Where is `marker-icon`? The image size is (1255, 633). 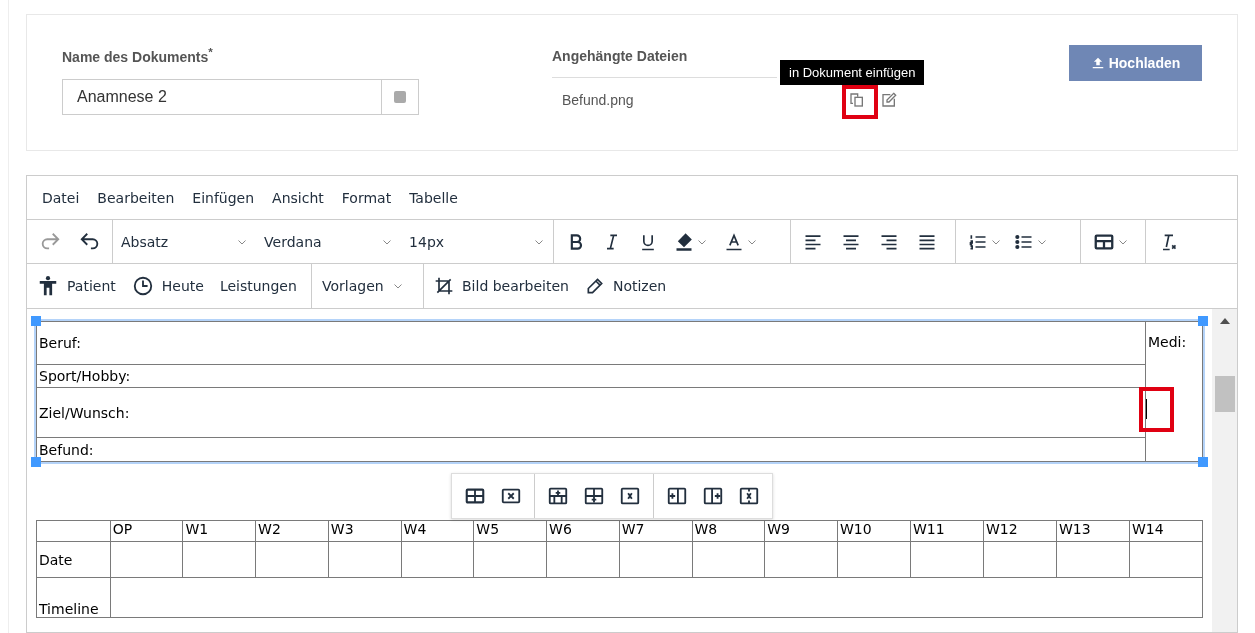 marker-icon is located at coordinates (684, 241).